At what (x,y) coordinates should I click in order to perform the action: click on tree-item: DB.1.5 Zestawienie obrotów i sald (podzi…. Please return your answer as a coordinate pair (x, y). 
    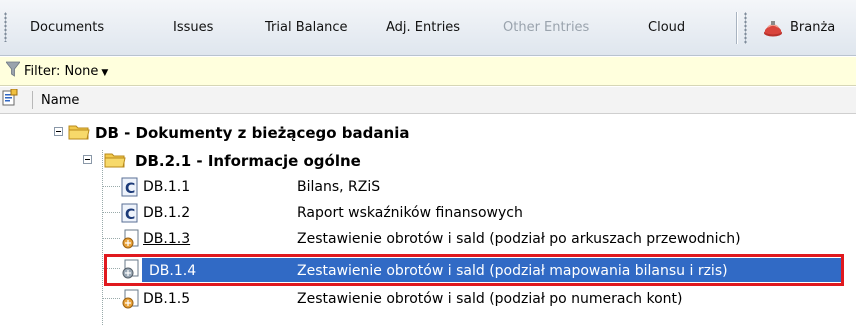
    Looking at the image, I should click on (428, 299).